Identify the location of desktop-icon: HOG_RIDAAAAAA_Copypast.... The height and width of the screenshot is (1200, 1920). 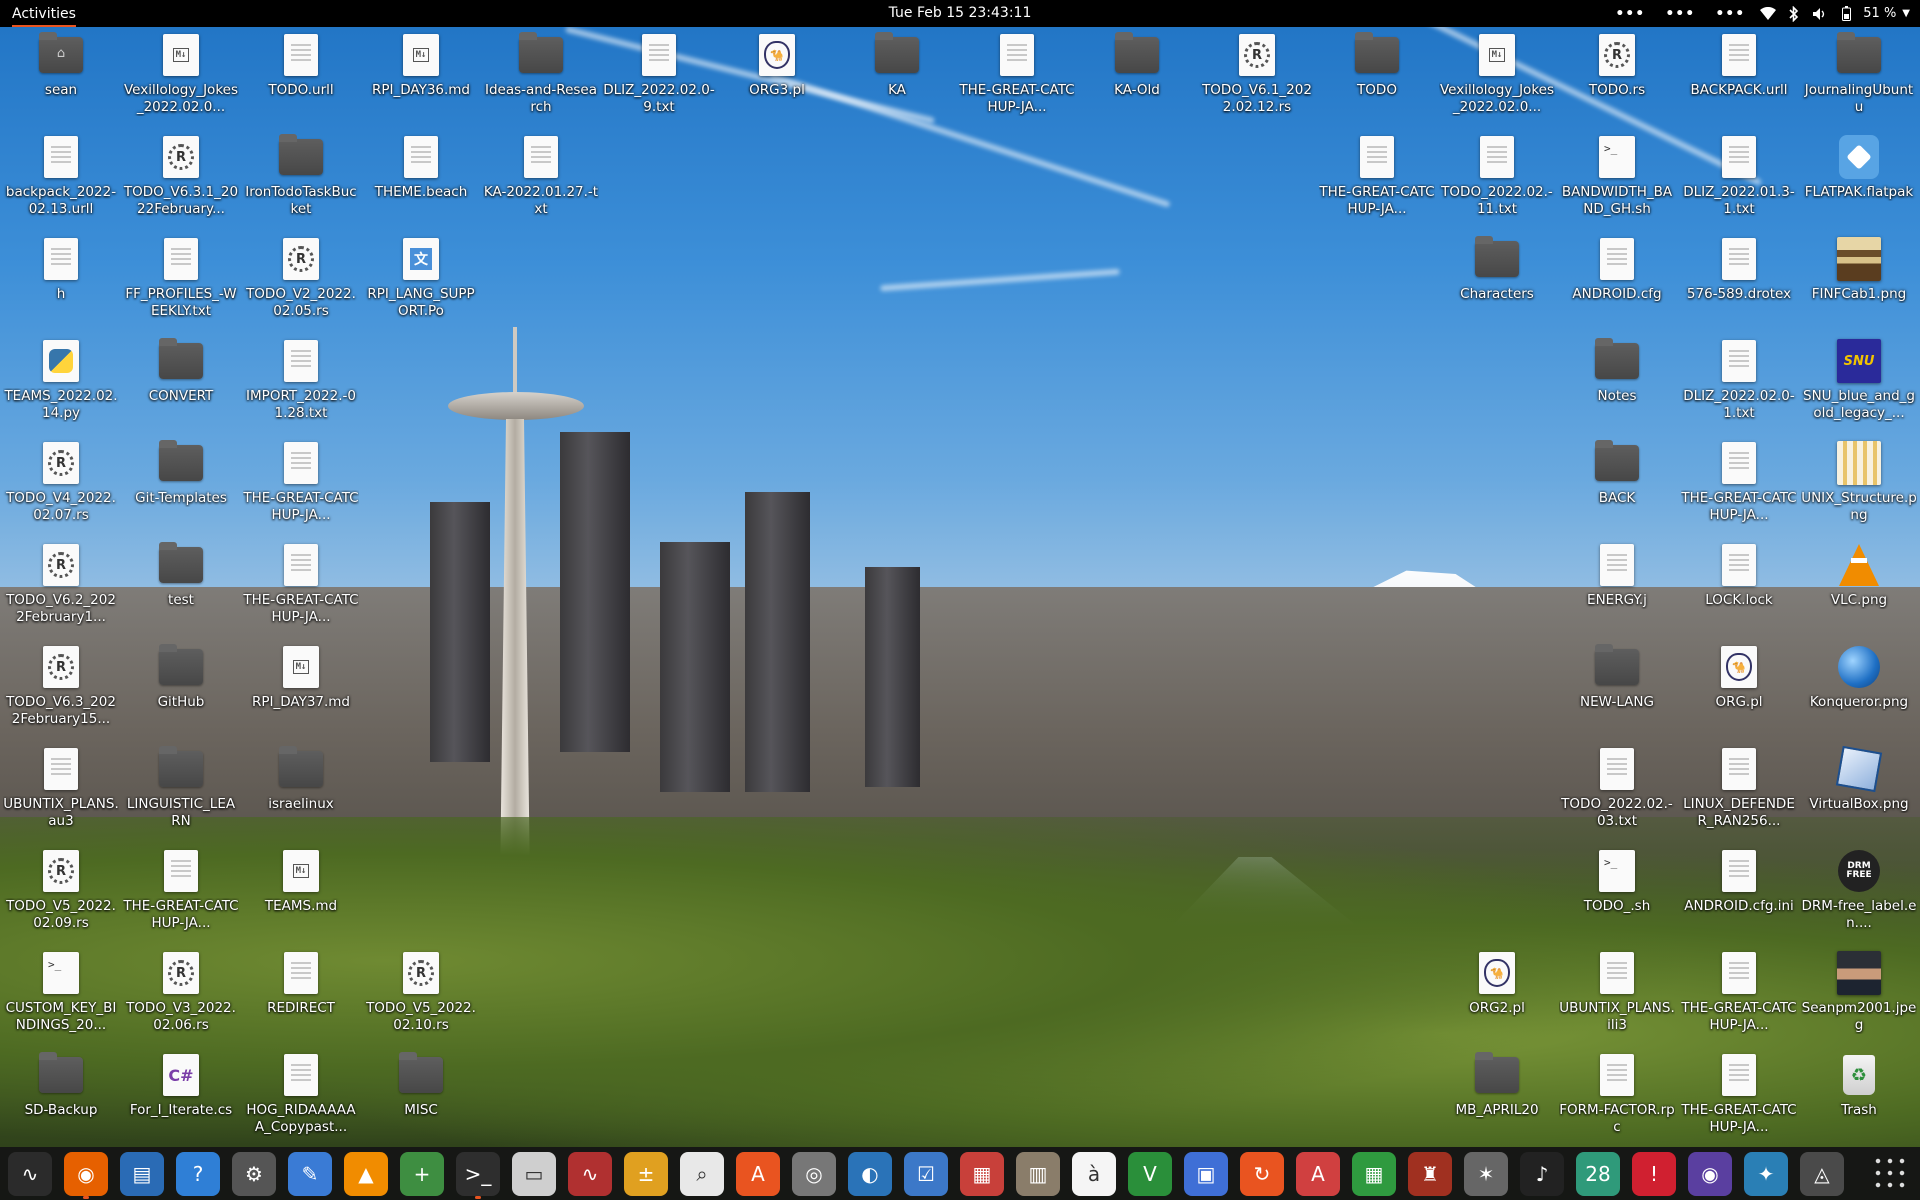
(301, 1102).